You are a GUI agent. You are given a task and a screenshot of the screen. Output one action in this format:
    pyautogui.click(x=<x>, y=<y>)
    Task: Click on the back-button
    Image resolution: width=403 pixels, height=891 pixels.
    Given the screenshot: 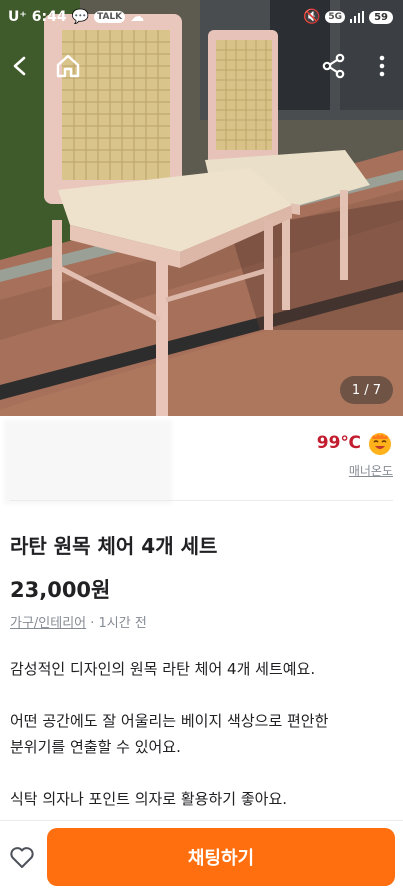 What is the action you would take?
    pyautogui.click(x=20, y=66)
    